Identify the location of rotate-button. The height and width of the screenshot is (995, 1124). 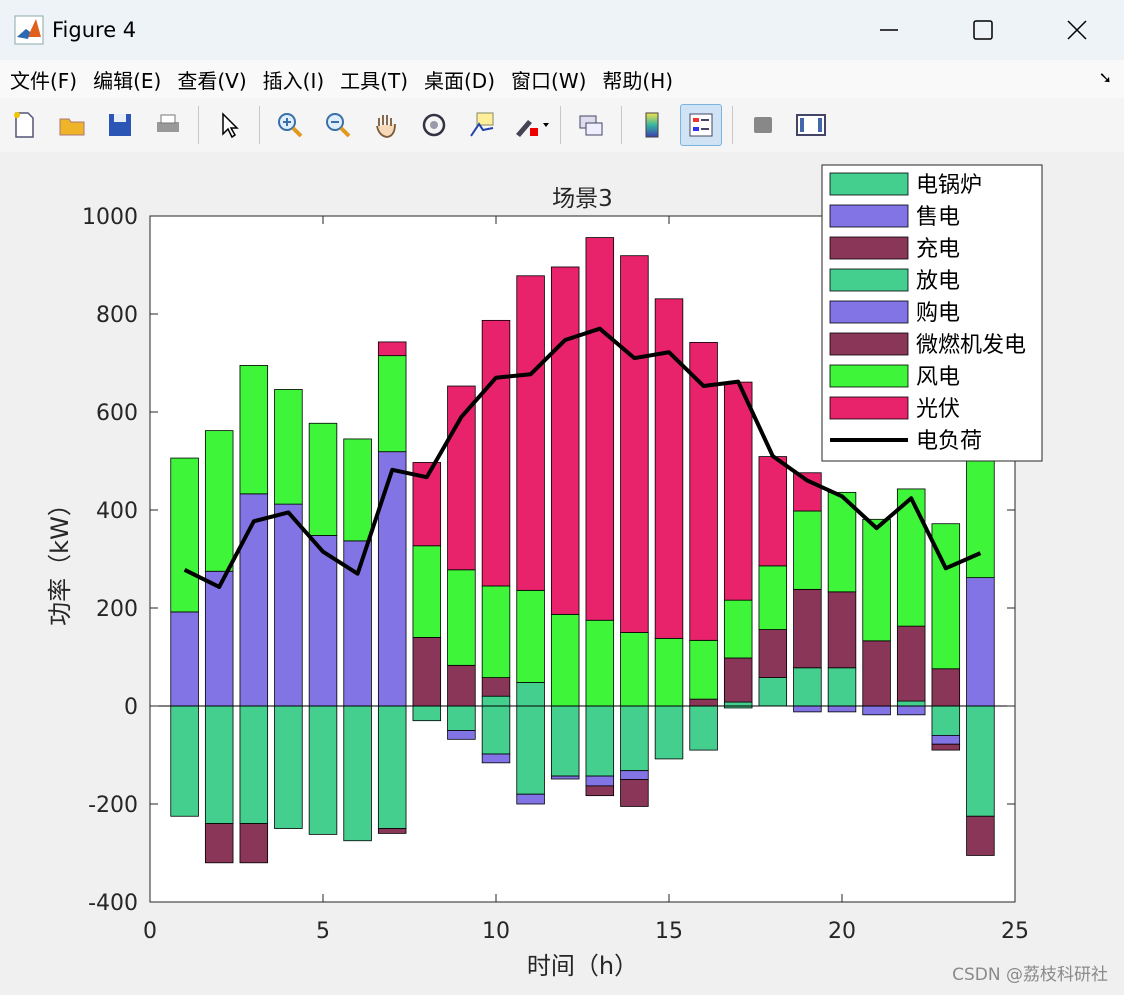
(434, 125).